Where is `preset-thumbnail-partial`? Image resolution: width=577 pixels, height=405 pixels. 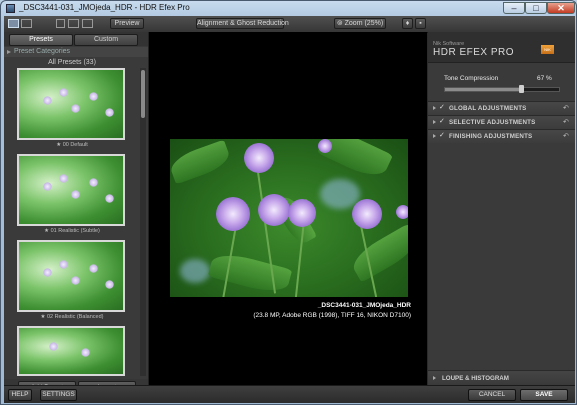 preset-thumbnail-partial is located at coordinates (71, 351).